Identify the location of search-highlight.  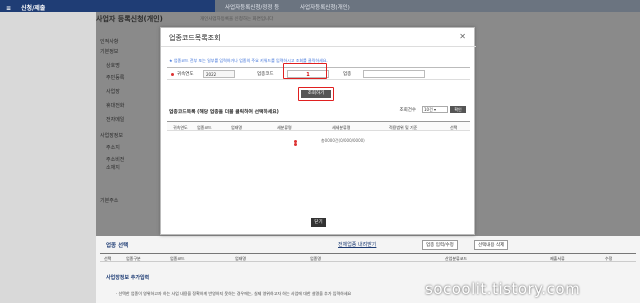
(316, 94).